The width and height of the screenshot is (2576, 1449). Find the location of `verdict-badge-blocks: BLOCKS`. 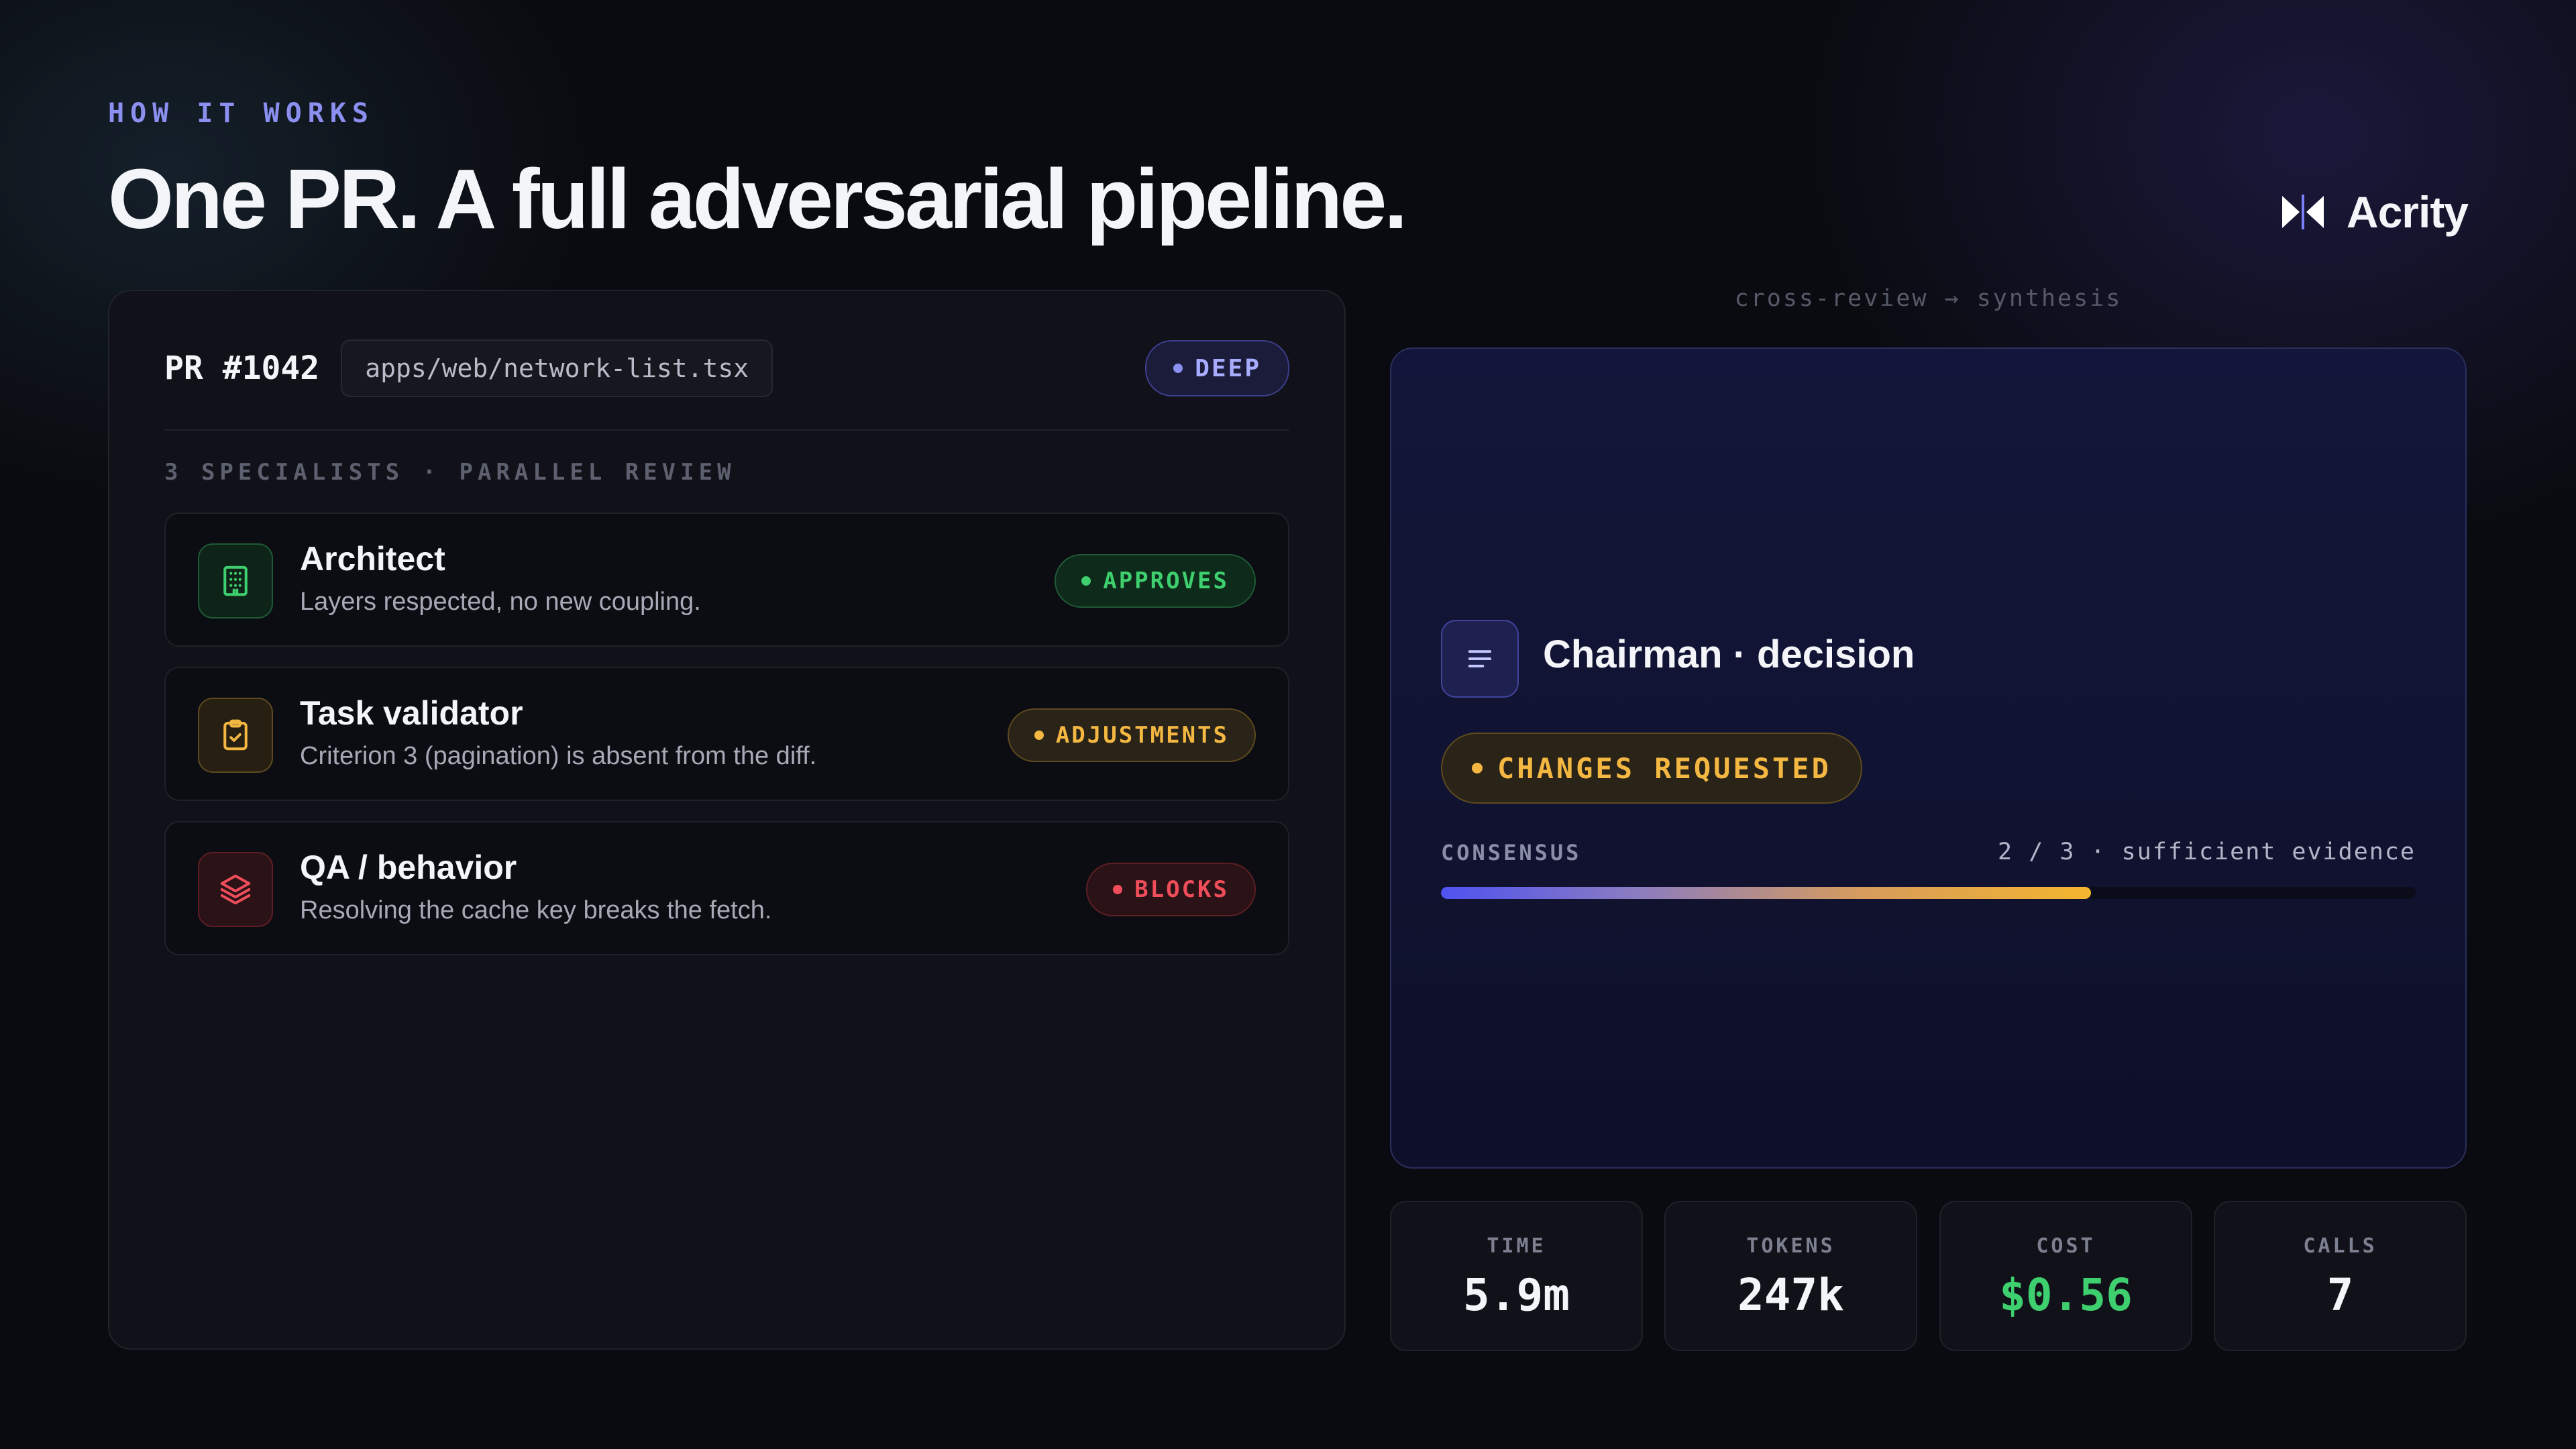

verdict-badge-blocks: BLOCKS is located at coordinates (1171, 889).